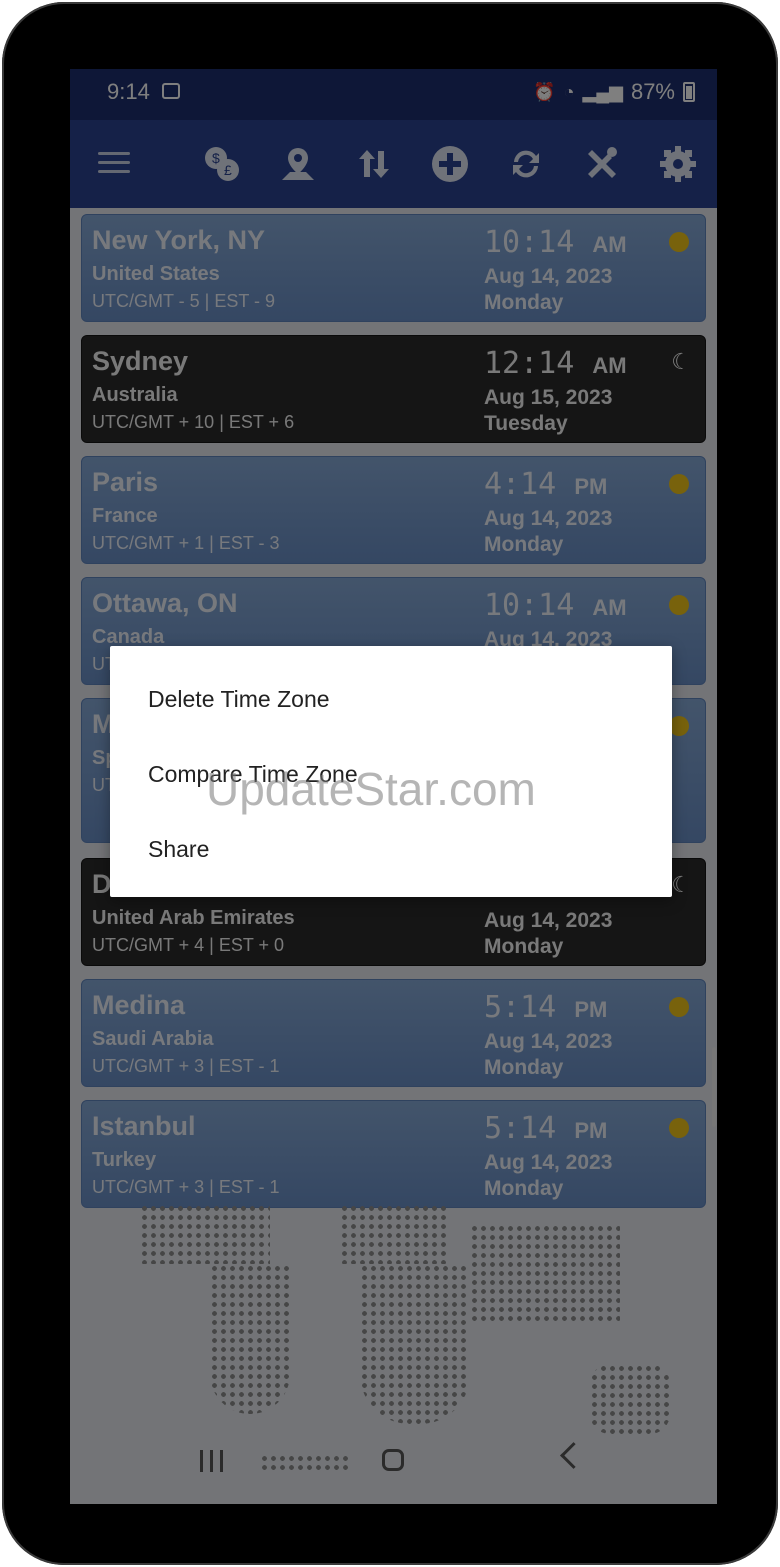 This screenshot has height=1567, width=780. Describe the element at coordinates (393, 1460) in the screenshot. I see `home-icon` at that location.